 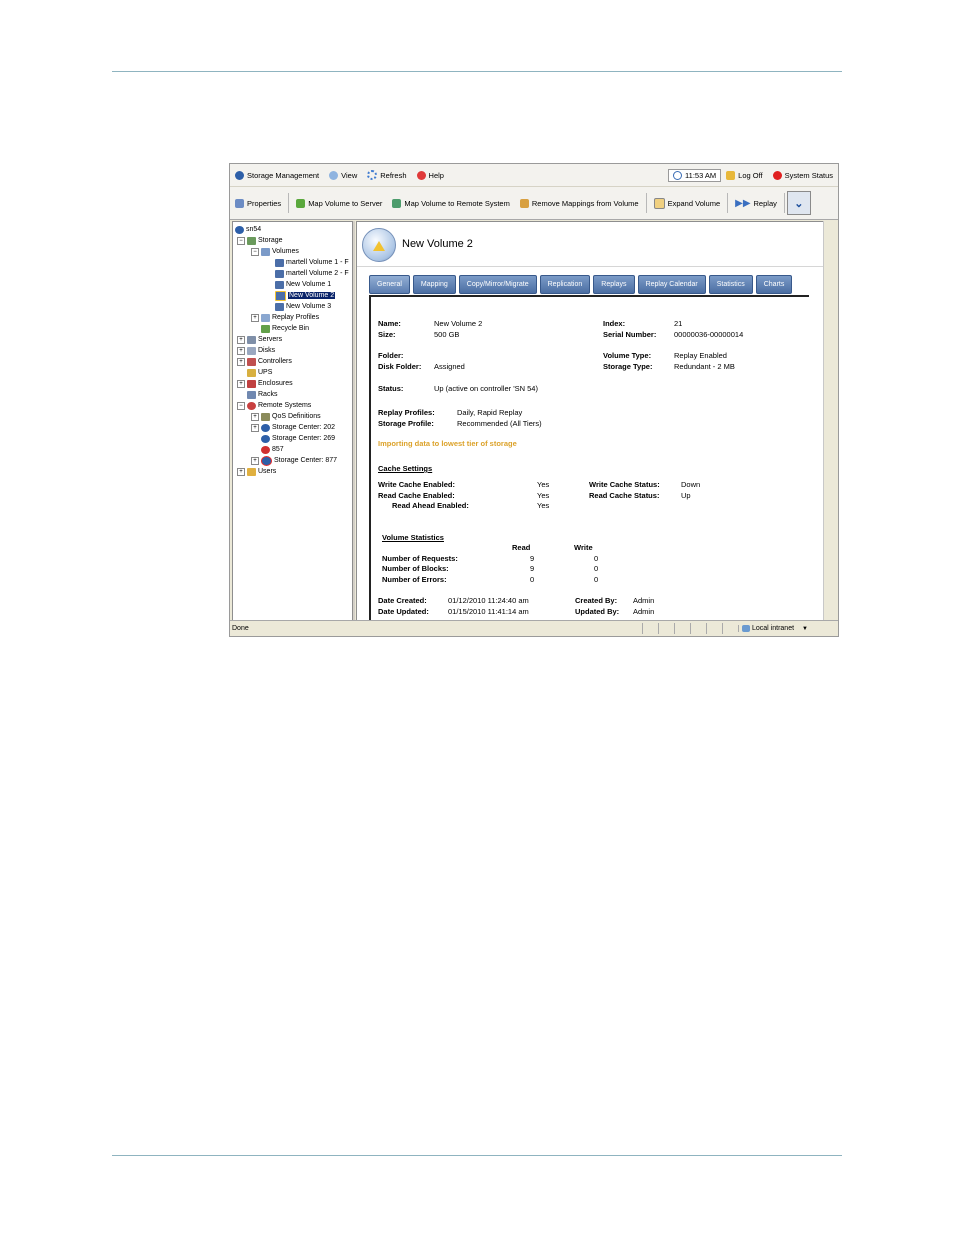 I want to click on help-button: Help, so click(x=430, y=175).